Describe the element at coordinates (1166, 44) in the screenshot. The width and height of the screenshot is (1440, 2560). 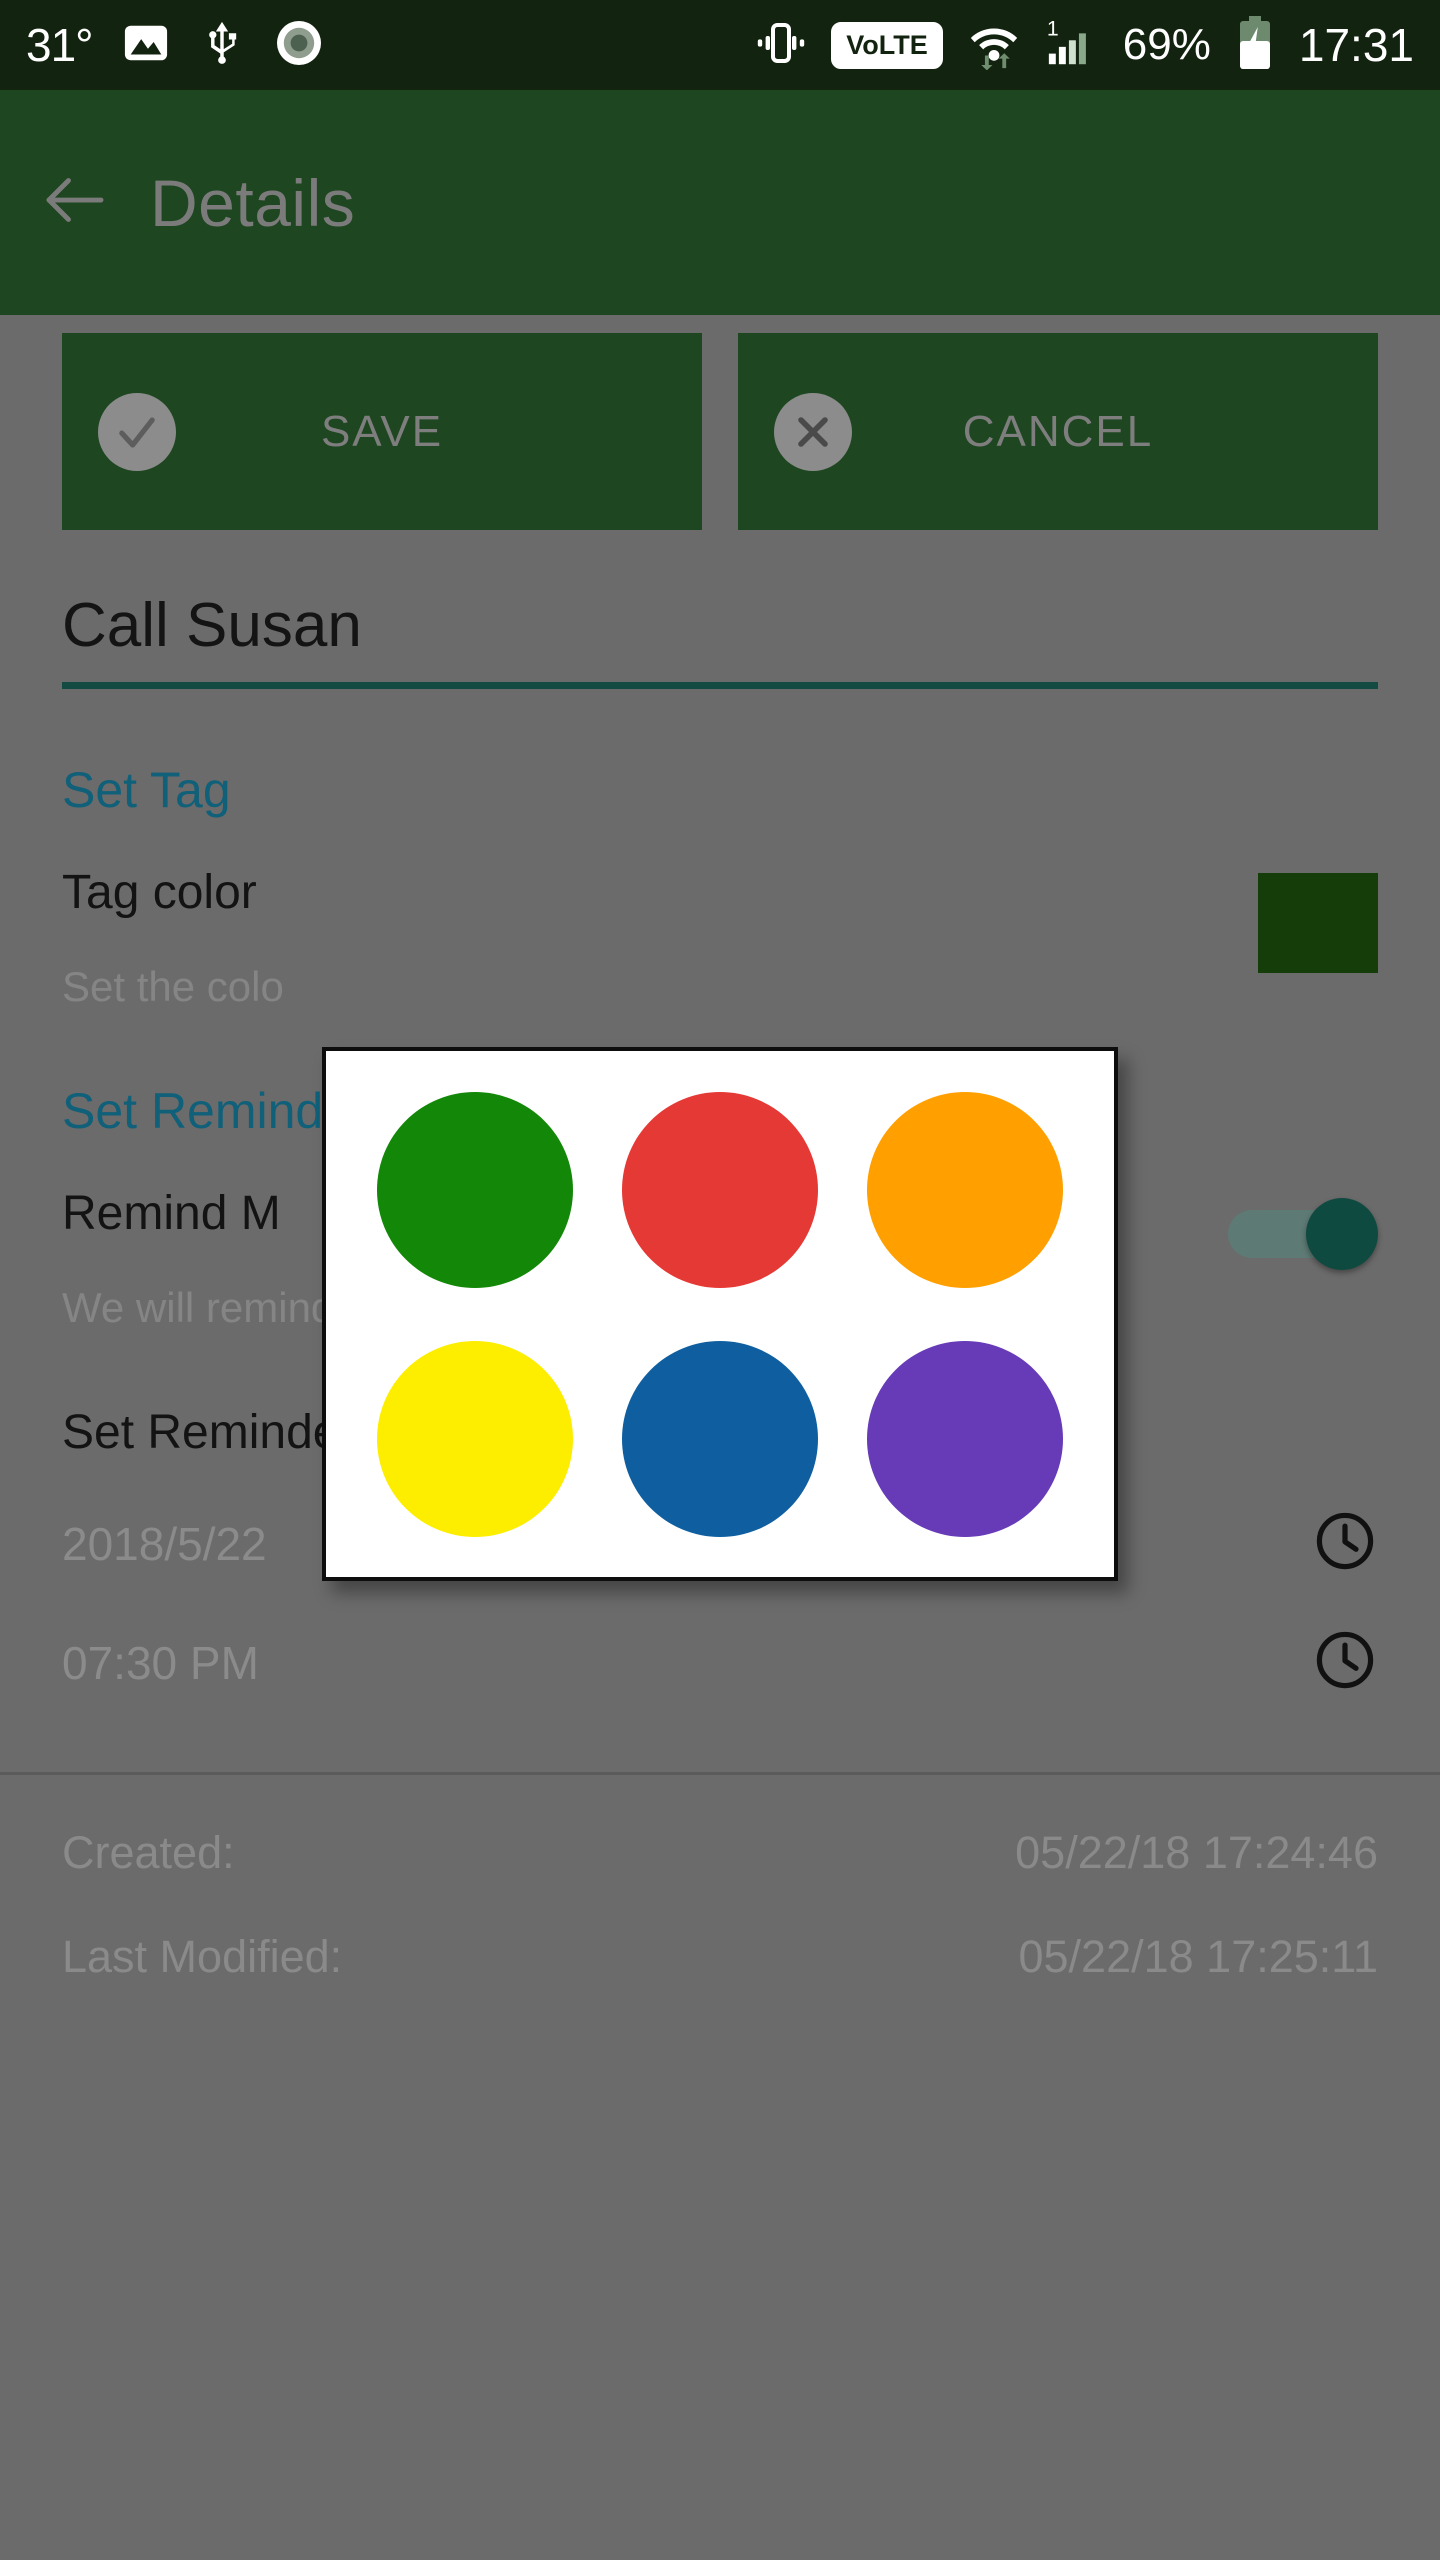
I see `battery-percent-label: 69%` at that location.